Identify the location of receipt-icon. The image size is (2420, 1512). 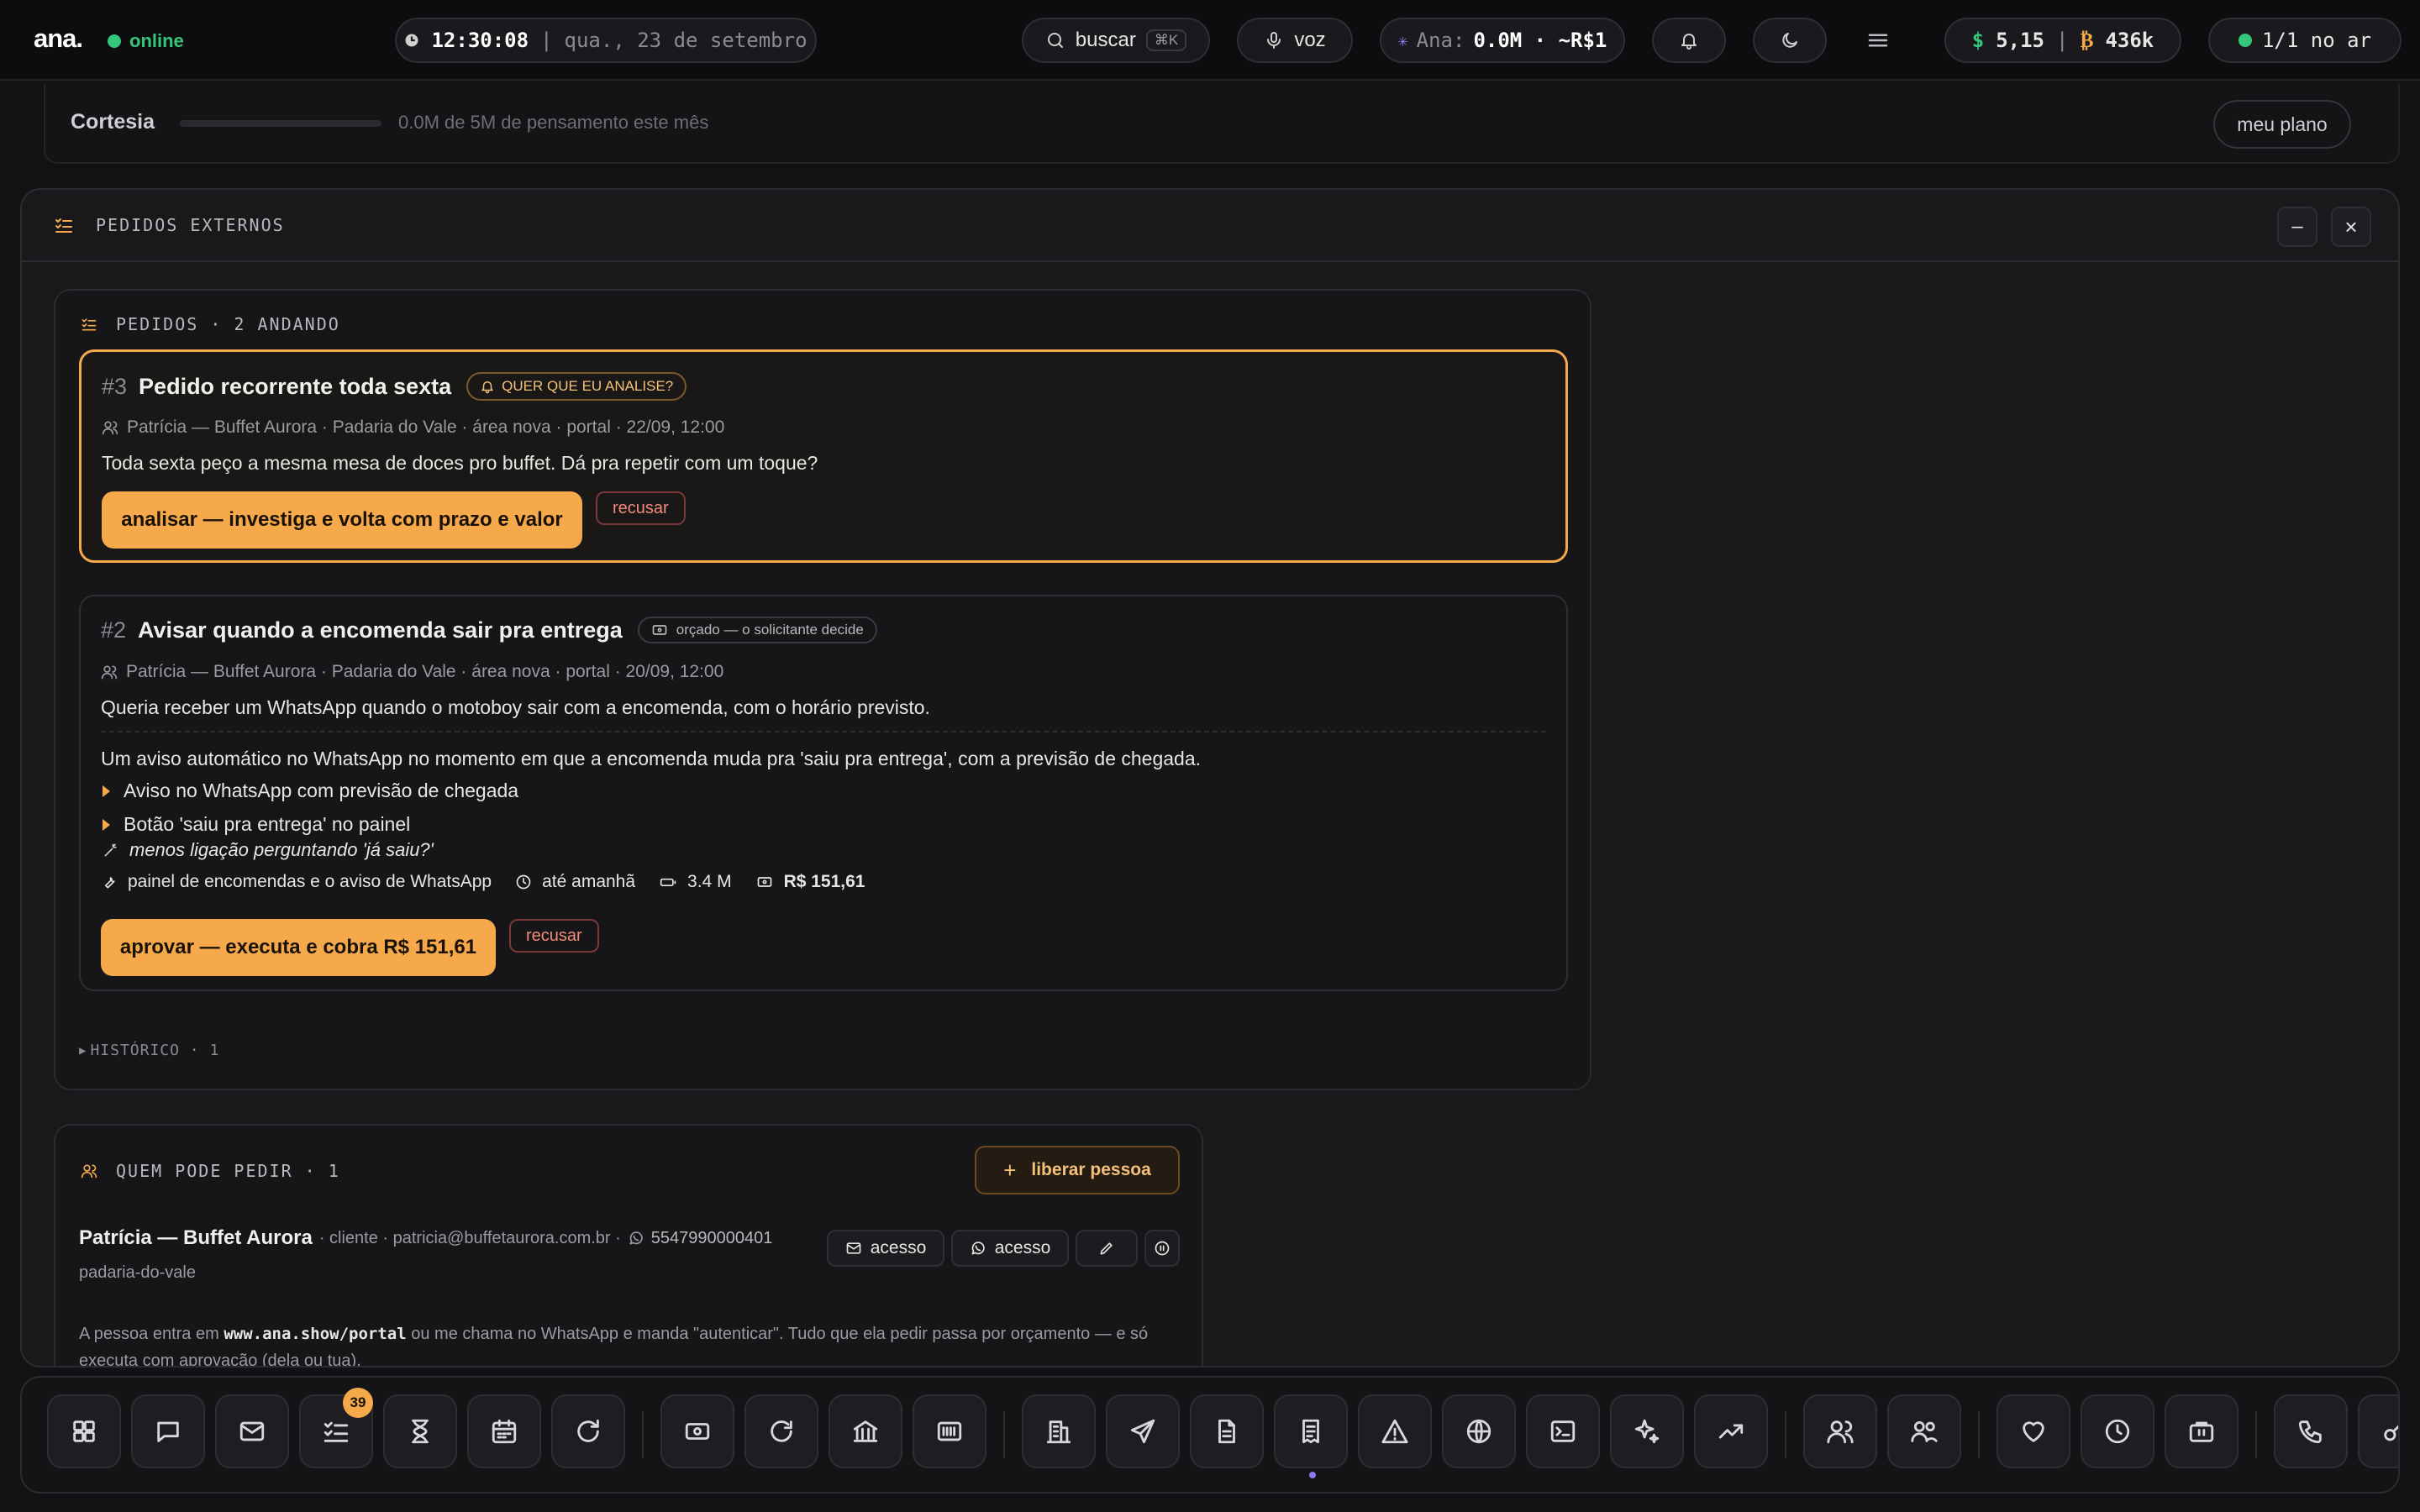
(1311, 1431).